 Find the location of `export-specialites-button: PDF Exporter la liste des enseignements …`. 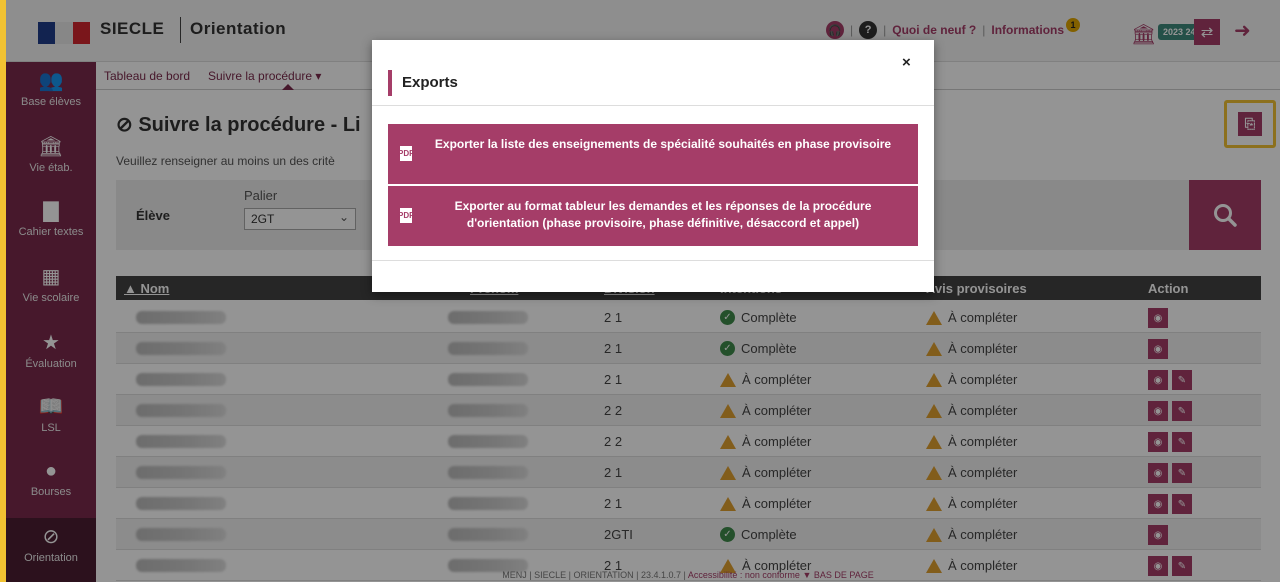

export-specialites-button: PDF Exporter la liste des enseignements … is located at coordinates (653, 154).